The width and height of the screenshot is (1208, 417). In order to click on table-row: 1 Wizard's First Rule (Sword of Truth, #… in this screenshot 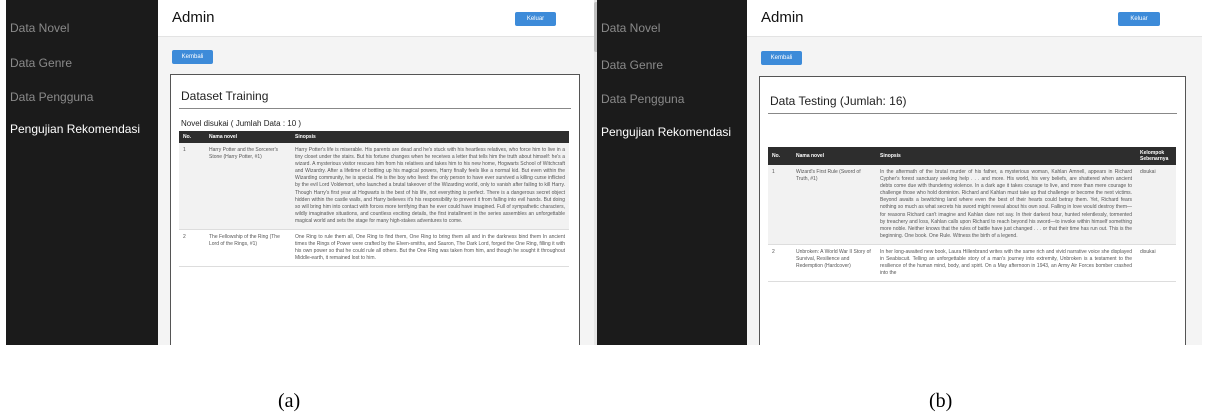, I will do `click(972, 205)`.